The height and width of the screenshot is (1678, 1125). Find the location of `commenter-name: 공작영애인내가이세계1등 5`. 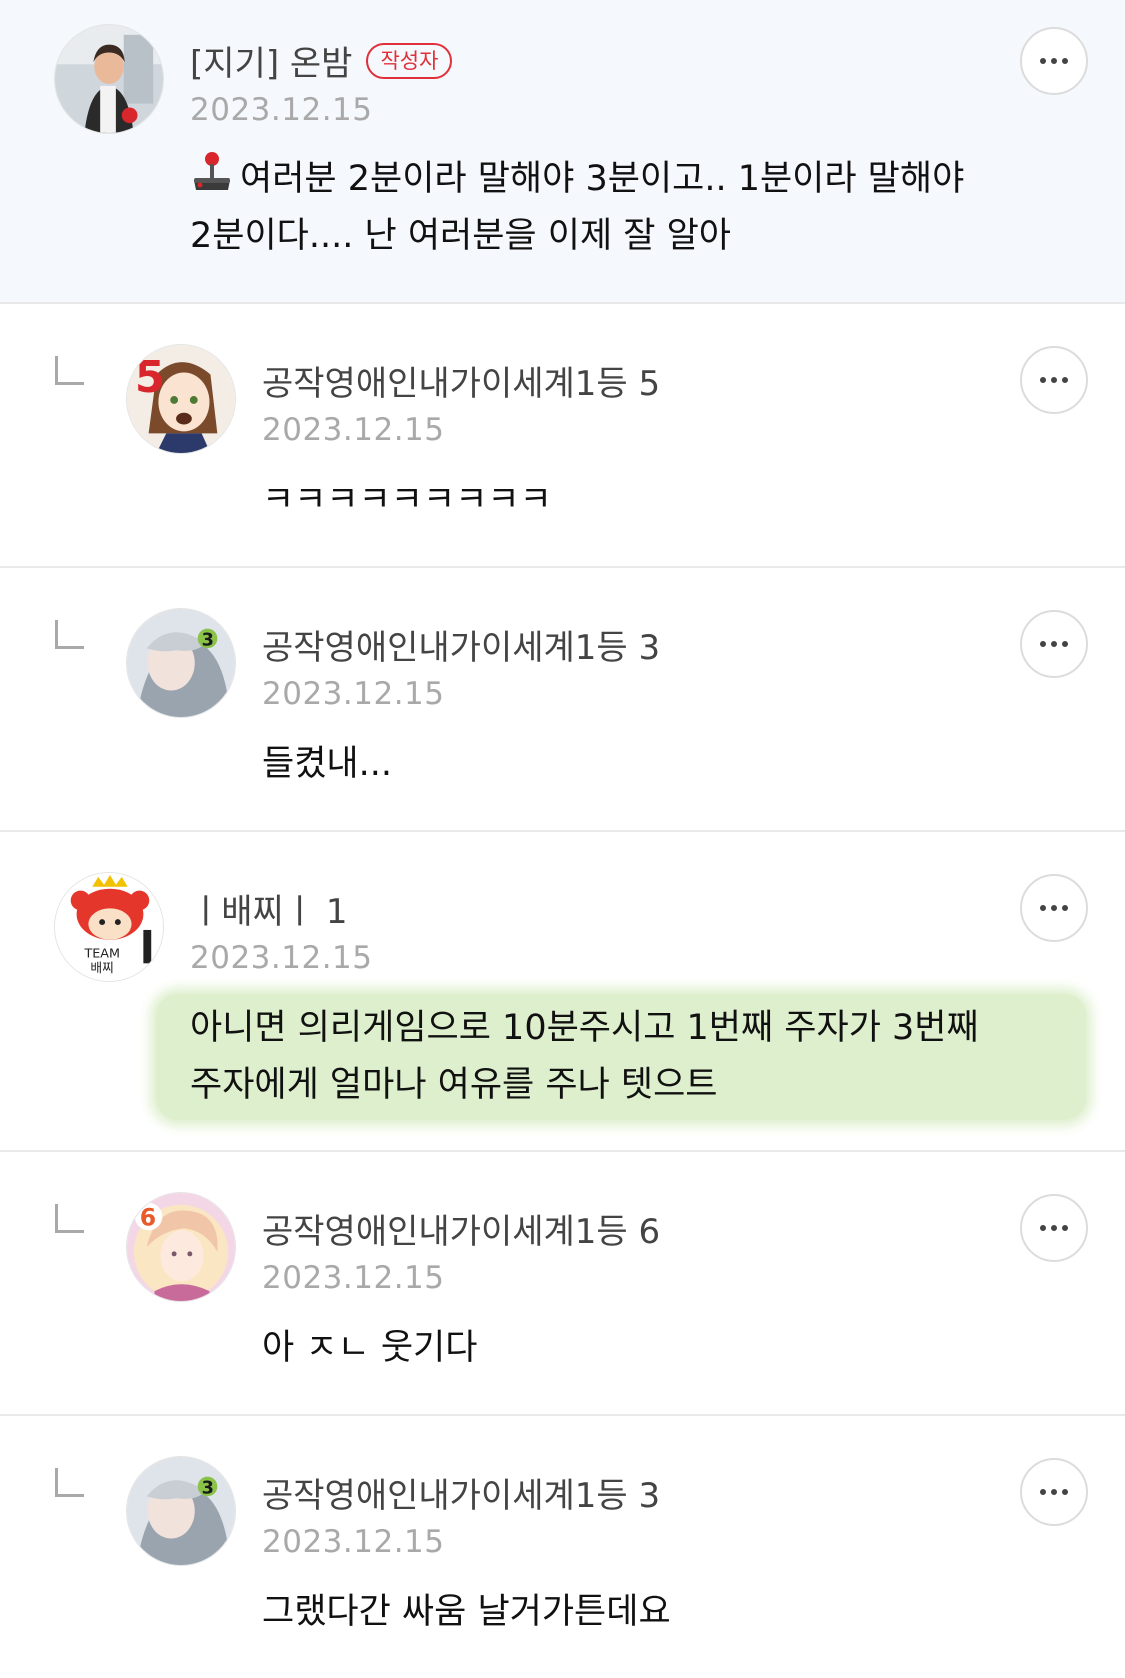

commenter-name: 공작영애인내가이세계1등 5 is located at coordinates (461, 380).